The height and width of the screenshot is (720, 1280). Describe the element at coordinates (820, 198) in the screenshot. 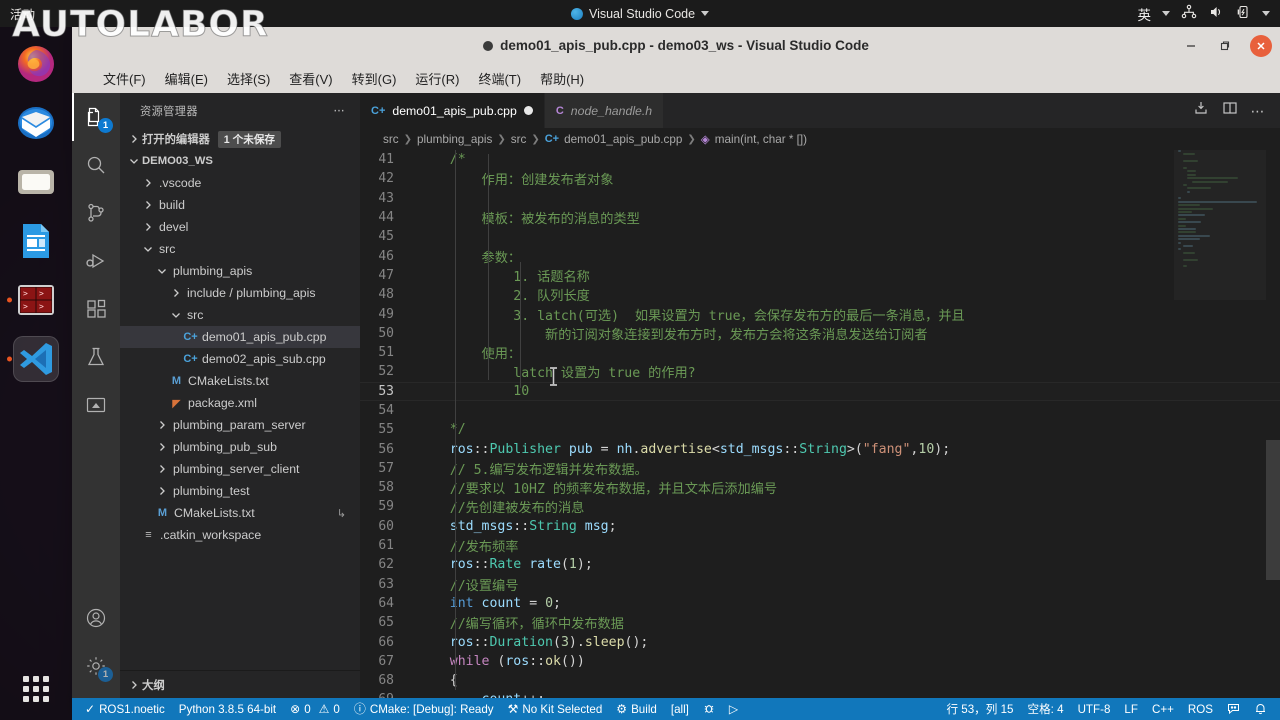

I see `code-line: 43` at that location.